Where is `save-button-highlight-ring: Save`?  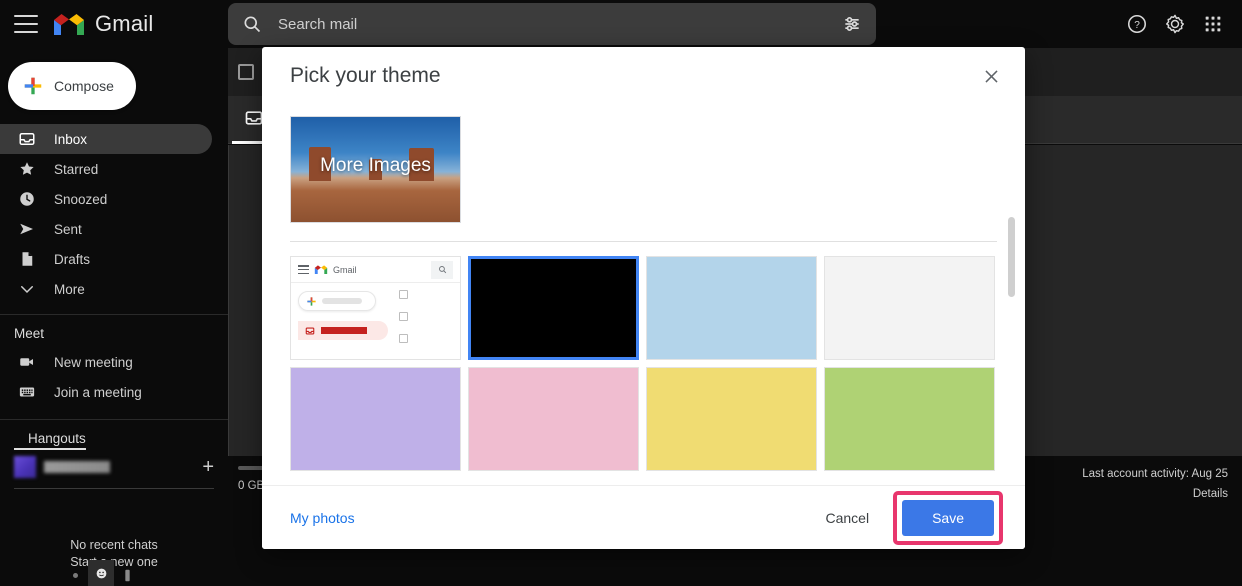
save-button-highlight-ring: Save is located at coordinates (948, 517).